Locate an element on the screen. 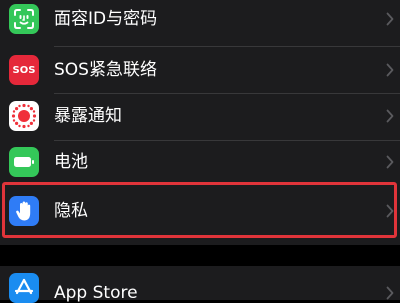  face-id-icon is located at coordinates (24, 19).